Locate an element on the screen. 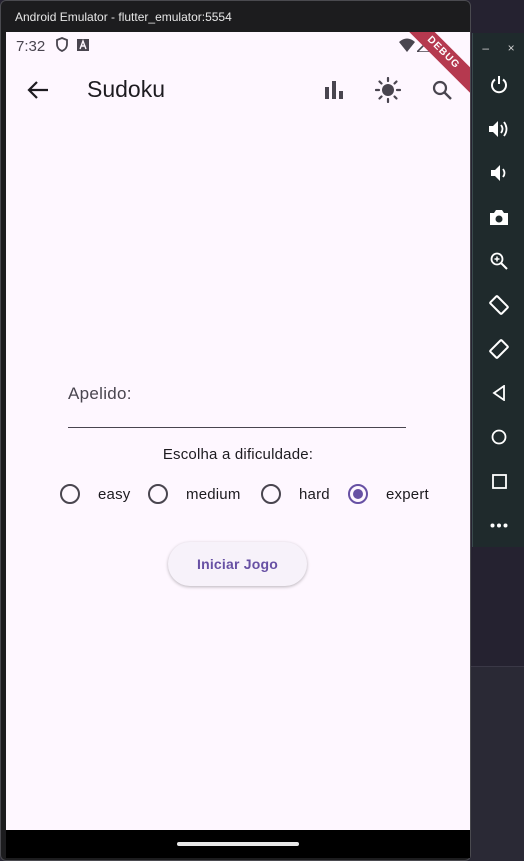 This screenshot has width=524, height=861. app-title: Sudoku is located at coordinates (126, 89).